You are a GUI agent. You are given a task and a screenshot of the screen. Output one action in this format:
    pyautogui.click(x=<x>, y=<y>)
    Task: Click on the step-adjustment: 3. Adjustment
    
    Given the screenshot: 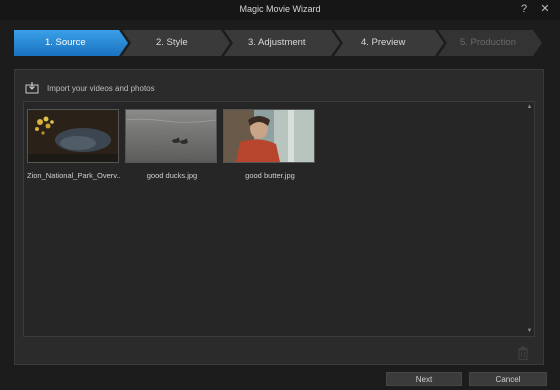 What is the action you would take?
    pyautogui.click(x=282, y=43)
    